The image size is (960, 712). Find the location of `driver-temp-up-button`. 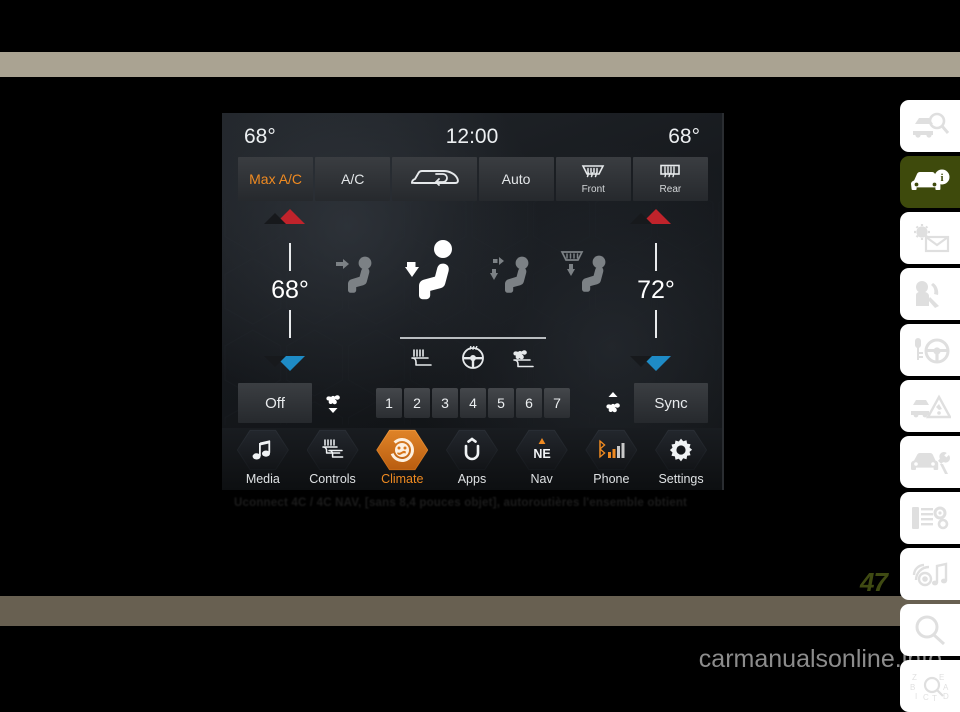

driver-temp-up-button is located at coordinates (284, 216).